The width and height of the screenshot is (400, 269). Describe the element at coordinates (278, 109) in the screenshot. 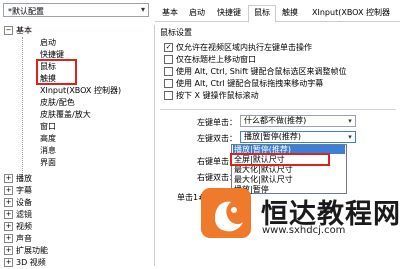

I see `separator` at that location.